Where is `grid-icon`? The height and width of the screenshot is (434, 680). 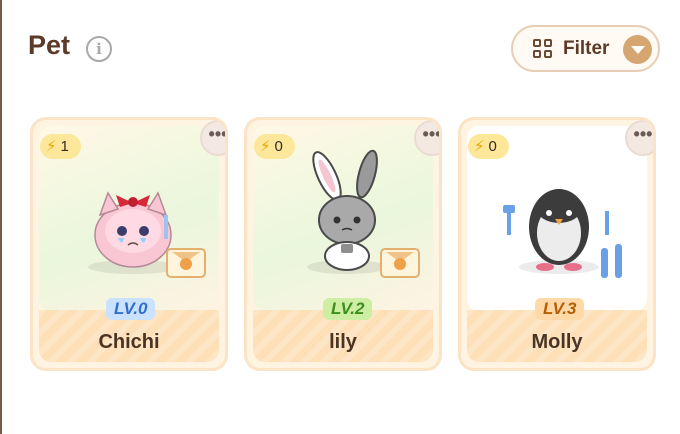 grid-icon is located at coordinates (543, 49).